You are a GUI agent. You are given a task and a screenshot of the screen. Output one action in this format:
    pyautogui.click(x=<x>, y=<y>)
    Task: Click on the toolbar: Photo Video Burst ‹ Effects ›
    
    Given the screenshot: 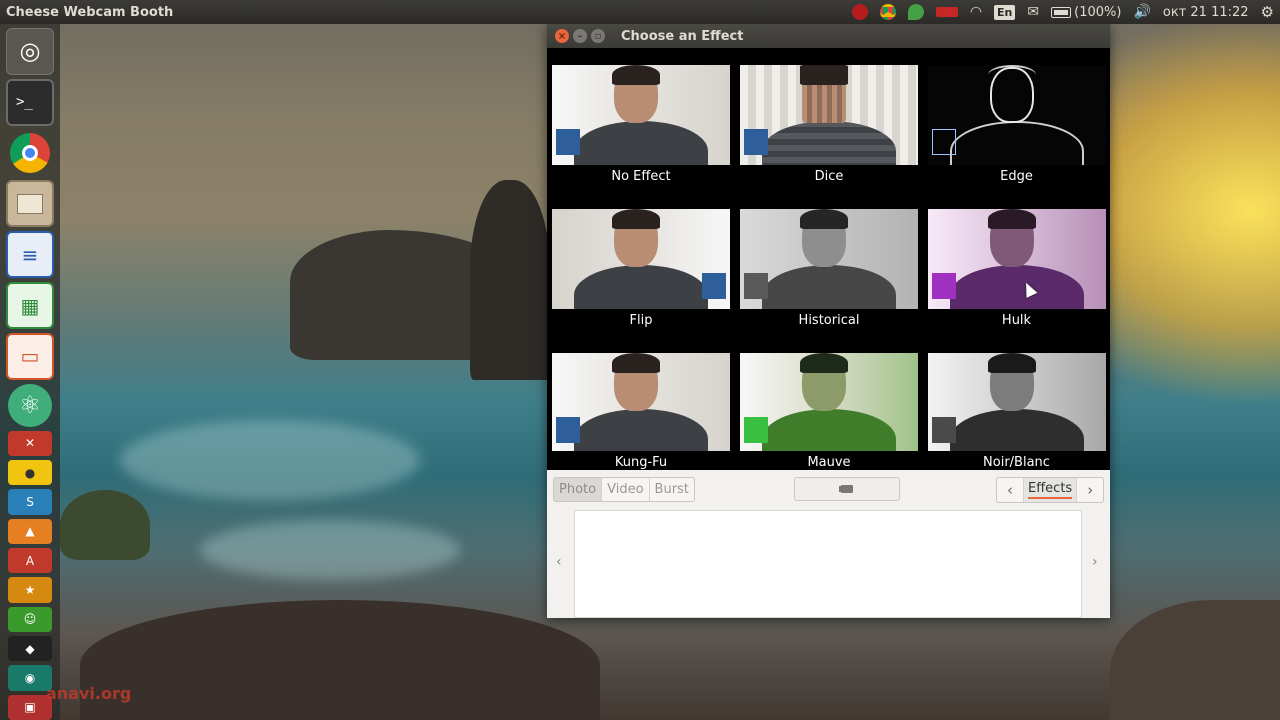 What is the action you would take?
    pyautogui.click(x=828, y=490)
    